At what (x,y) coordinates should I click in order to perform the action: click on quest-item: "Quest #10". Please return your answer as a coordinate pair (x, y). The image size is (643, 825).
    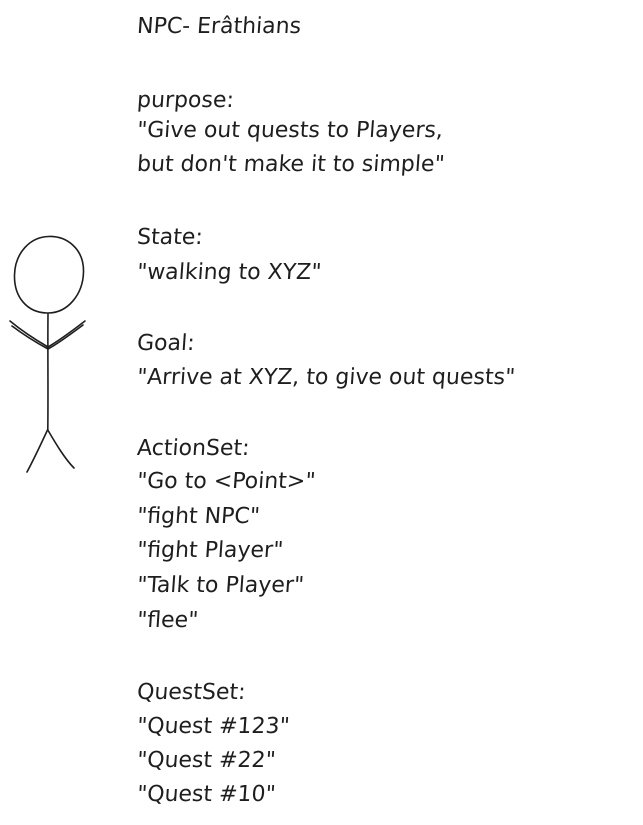
    Looking at the image, I should click on (206, 794).